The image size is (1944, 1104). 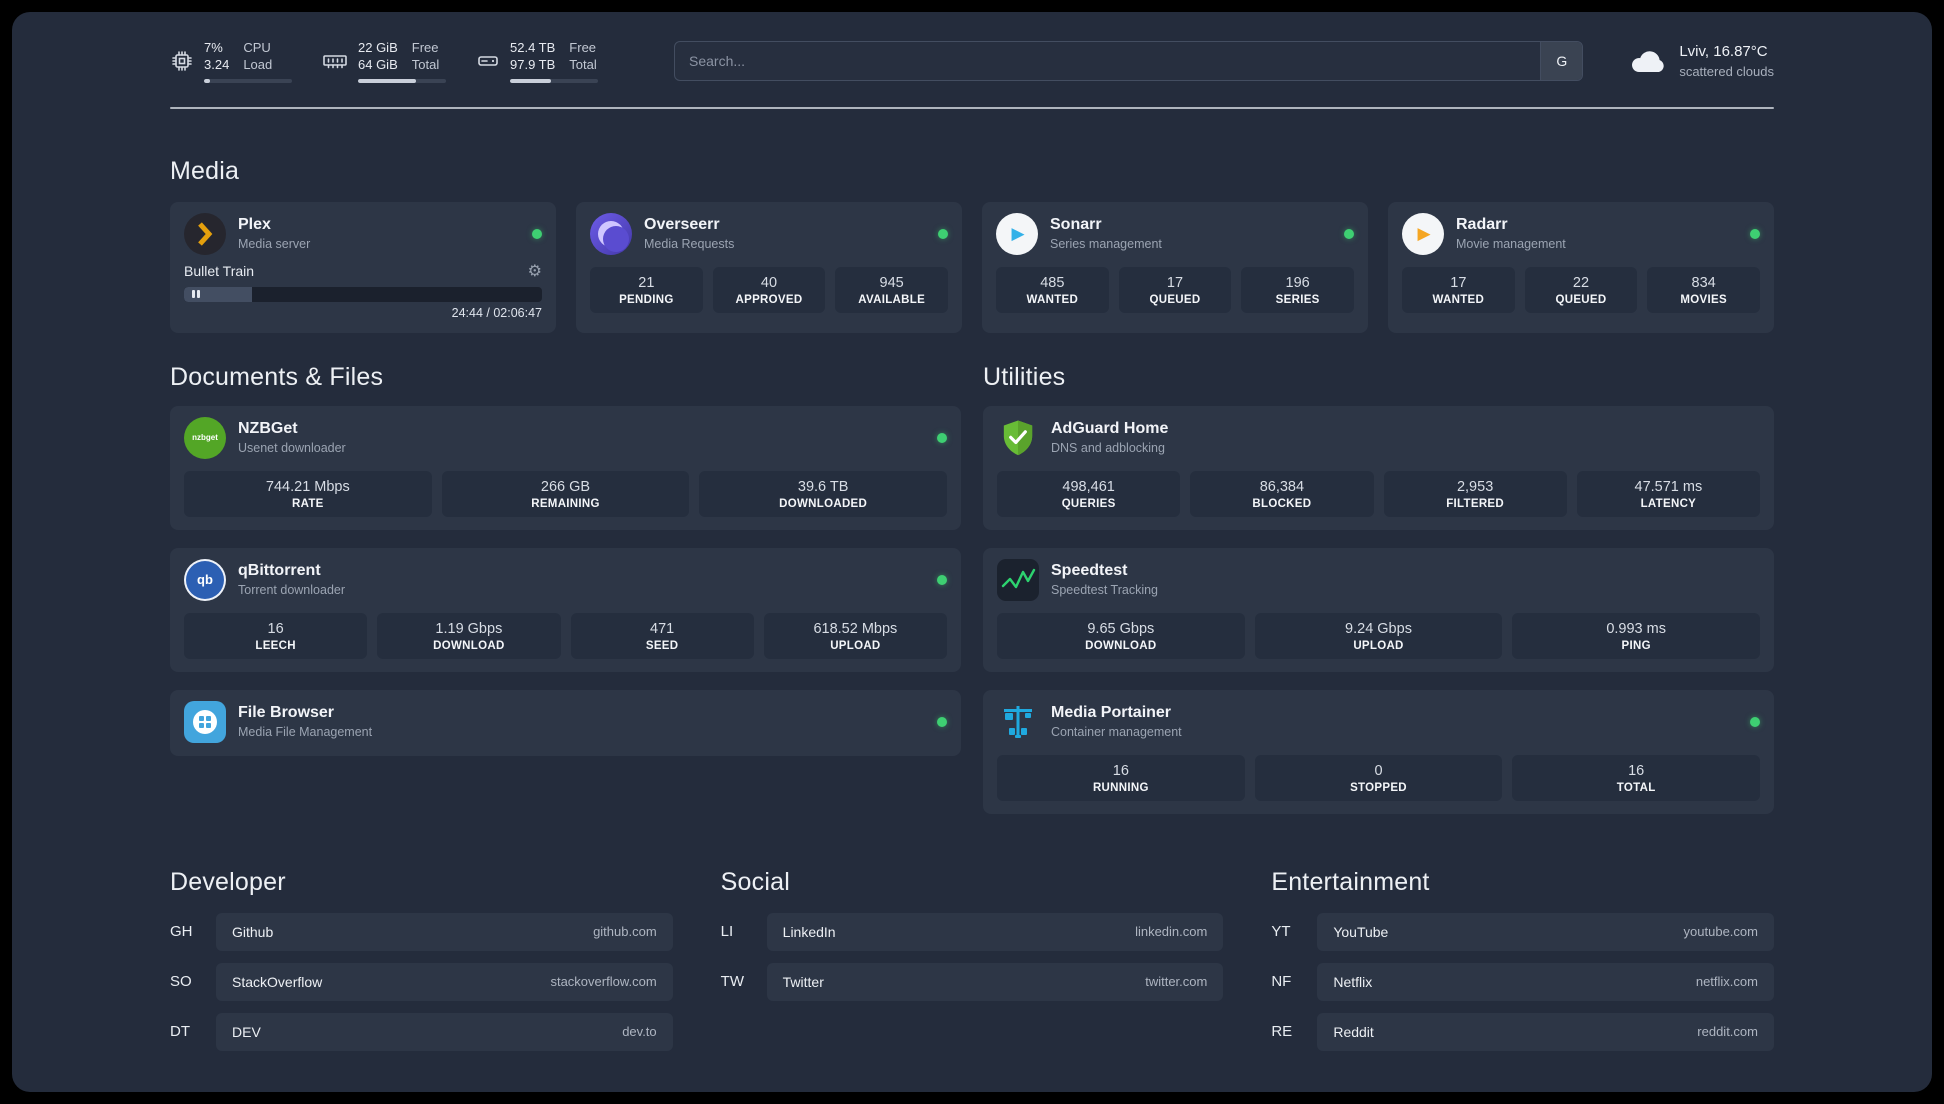 What do you see at coordinates (1423, 233) in the screenshot?
I see `radarr-icon: ▶` at bounding box center [1423, 233].